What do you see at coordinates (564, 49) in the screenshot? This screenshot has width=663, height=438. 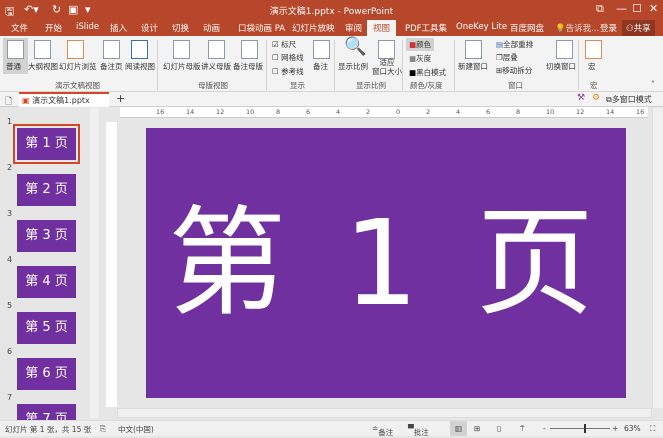 I see `switch-windows-icon` at bounding box center [564, 49].